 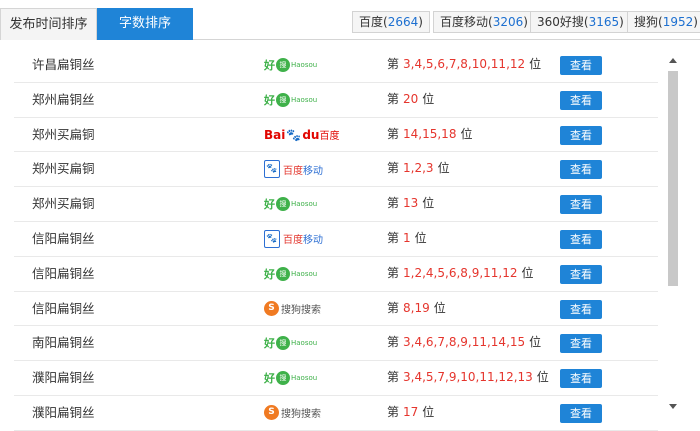 I want to click on rank-text: 第 3,4,5,7,9,10,11,12,13 位, so click(x=468, y=377).